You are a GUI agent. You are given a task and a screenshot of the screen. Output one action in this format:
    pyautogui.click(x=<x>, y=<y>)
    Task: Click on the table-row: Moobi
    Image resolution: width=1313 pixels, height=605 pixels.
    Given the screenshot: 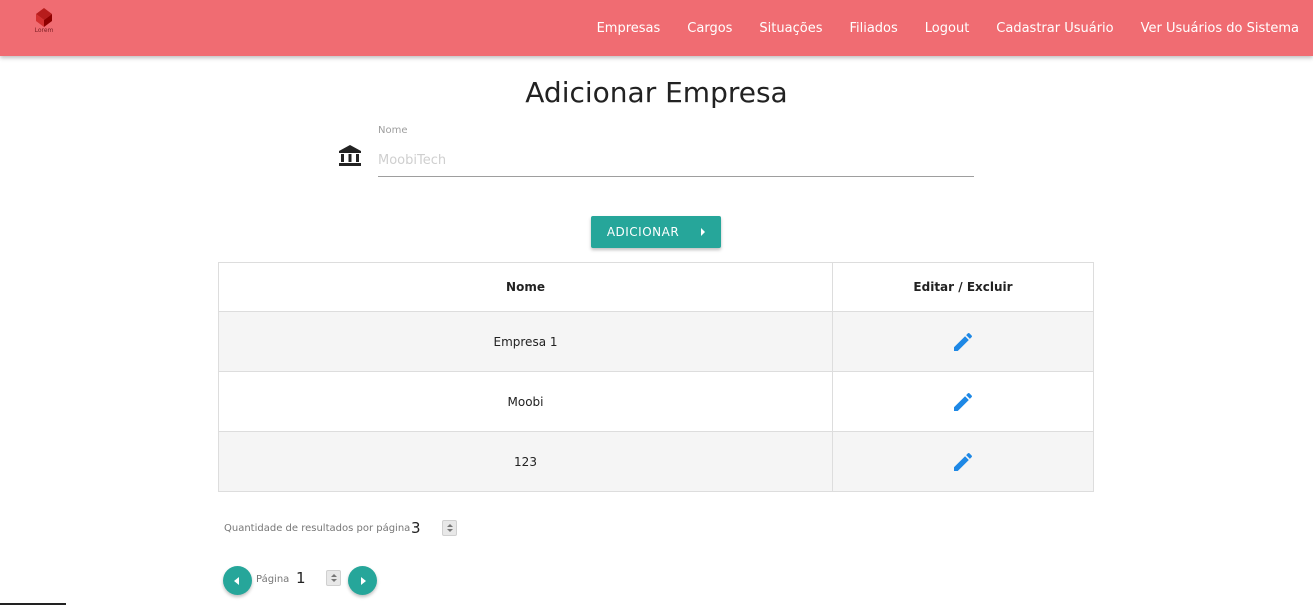 What is the action you would take?
    pyautogui.click(x=656, y=401)
    